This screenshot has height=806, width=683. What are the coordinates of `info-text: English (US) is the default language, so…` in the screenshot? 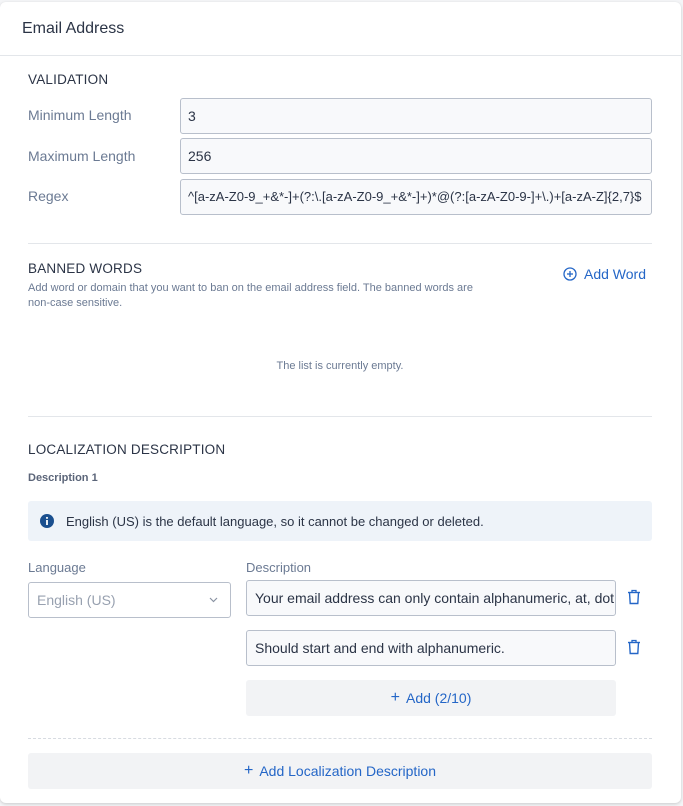 It's located at (275, 521).